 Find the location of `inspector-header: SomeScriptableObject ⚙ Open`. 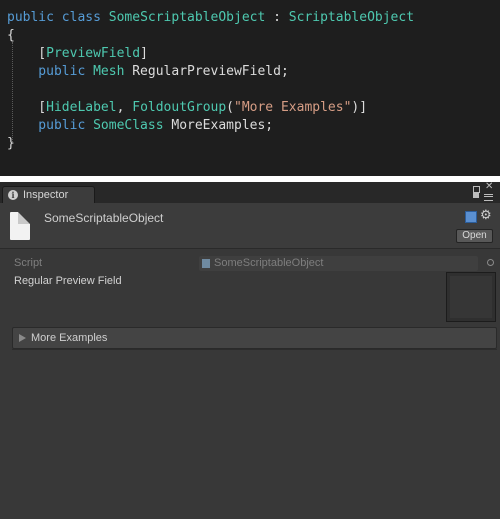

inspector-header: SomeScriptableObject ⚙ Open is located at coordinates (250, 226).